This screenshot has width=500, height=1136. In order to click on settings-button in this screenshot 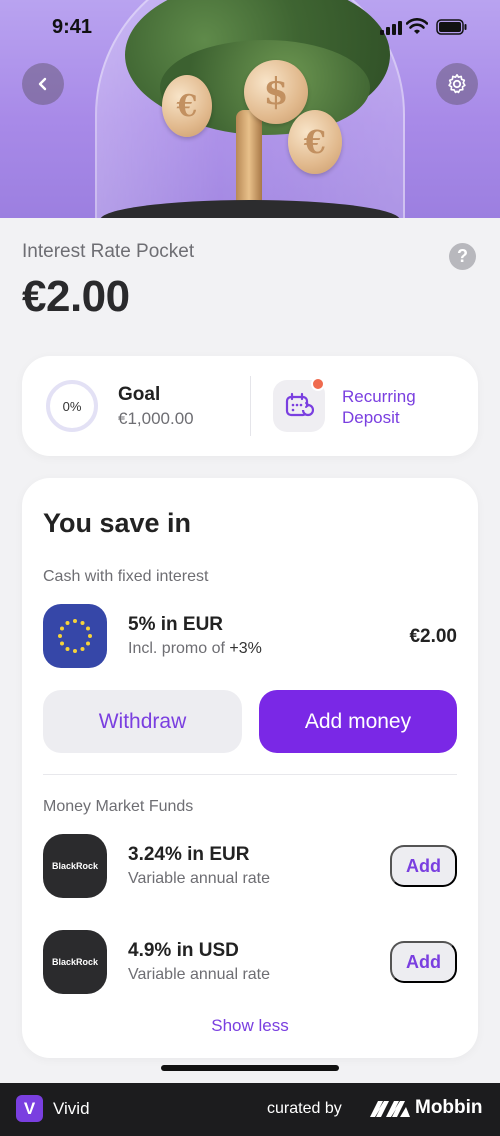, I will do `click(457, 84)`.